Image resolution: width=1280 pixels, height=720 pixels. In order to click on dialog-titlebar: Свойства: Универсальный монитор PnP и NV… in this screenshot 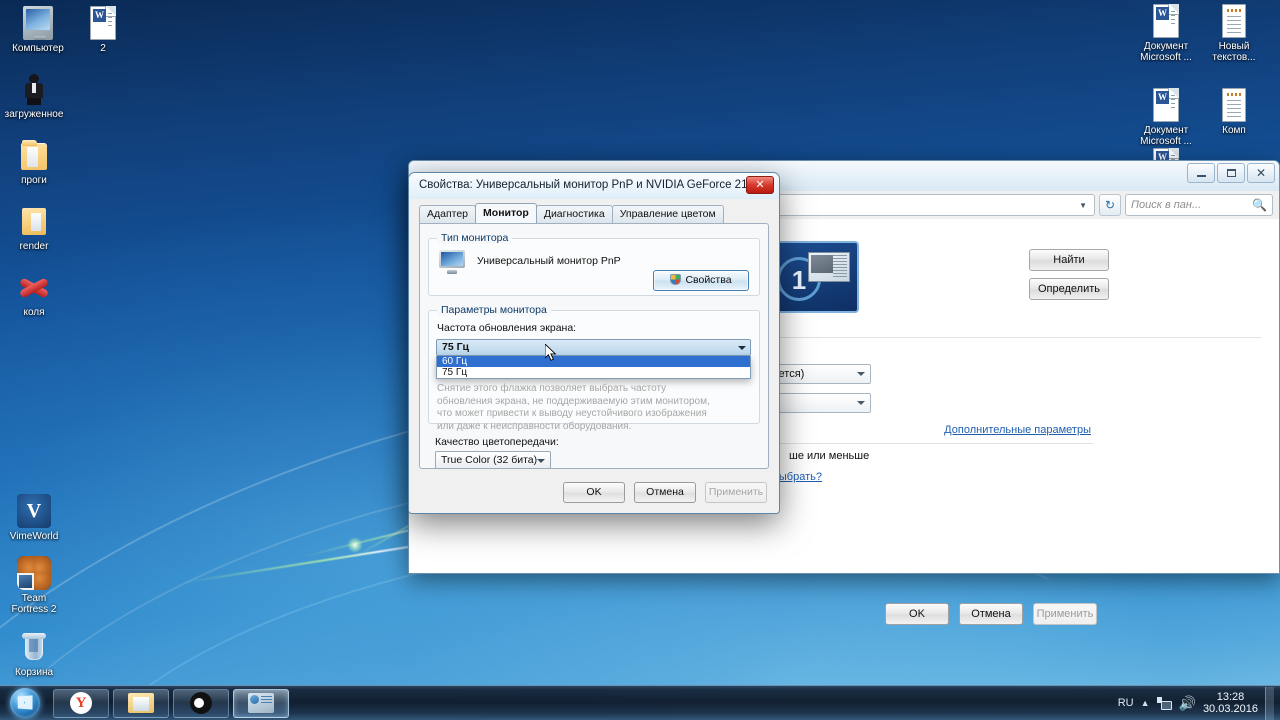, I will do `click(594, 186)`.